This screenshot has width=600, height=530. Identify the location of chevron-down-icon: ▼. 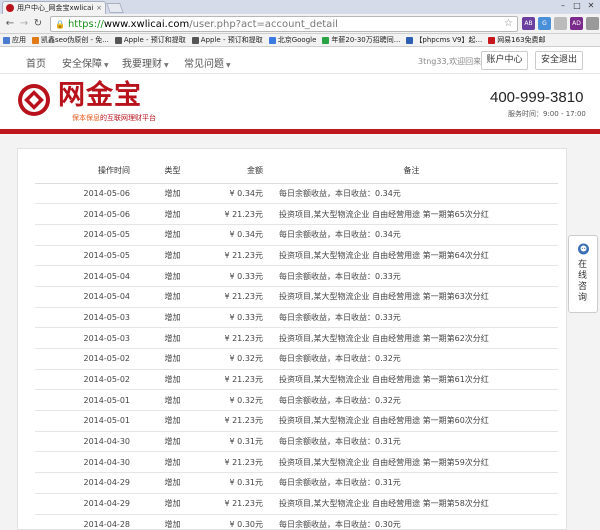
(106, 65).